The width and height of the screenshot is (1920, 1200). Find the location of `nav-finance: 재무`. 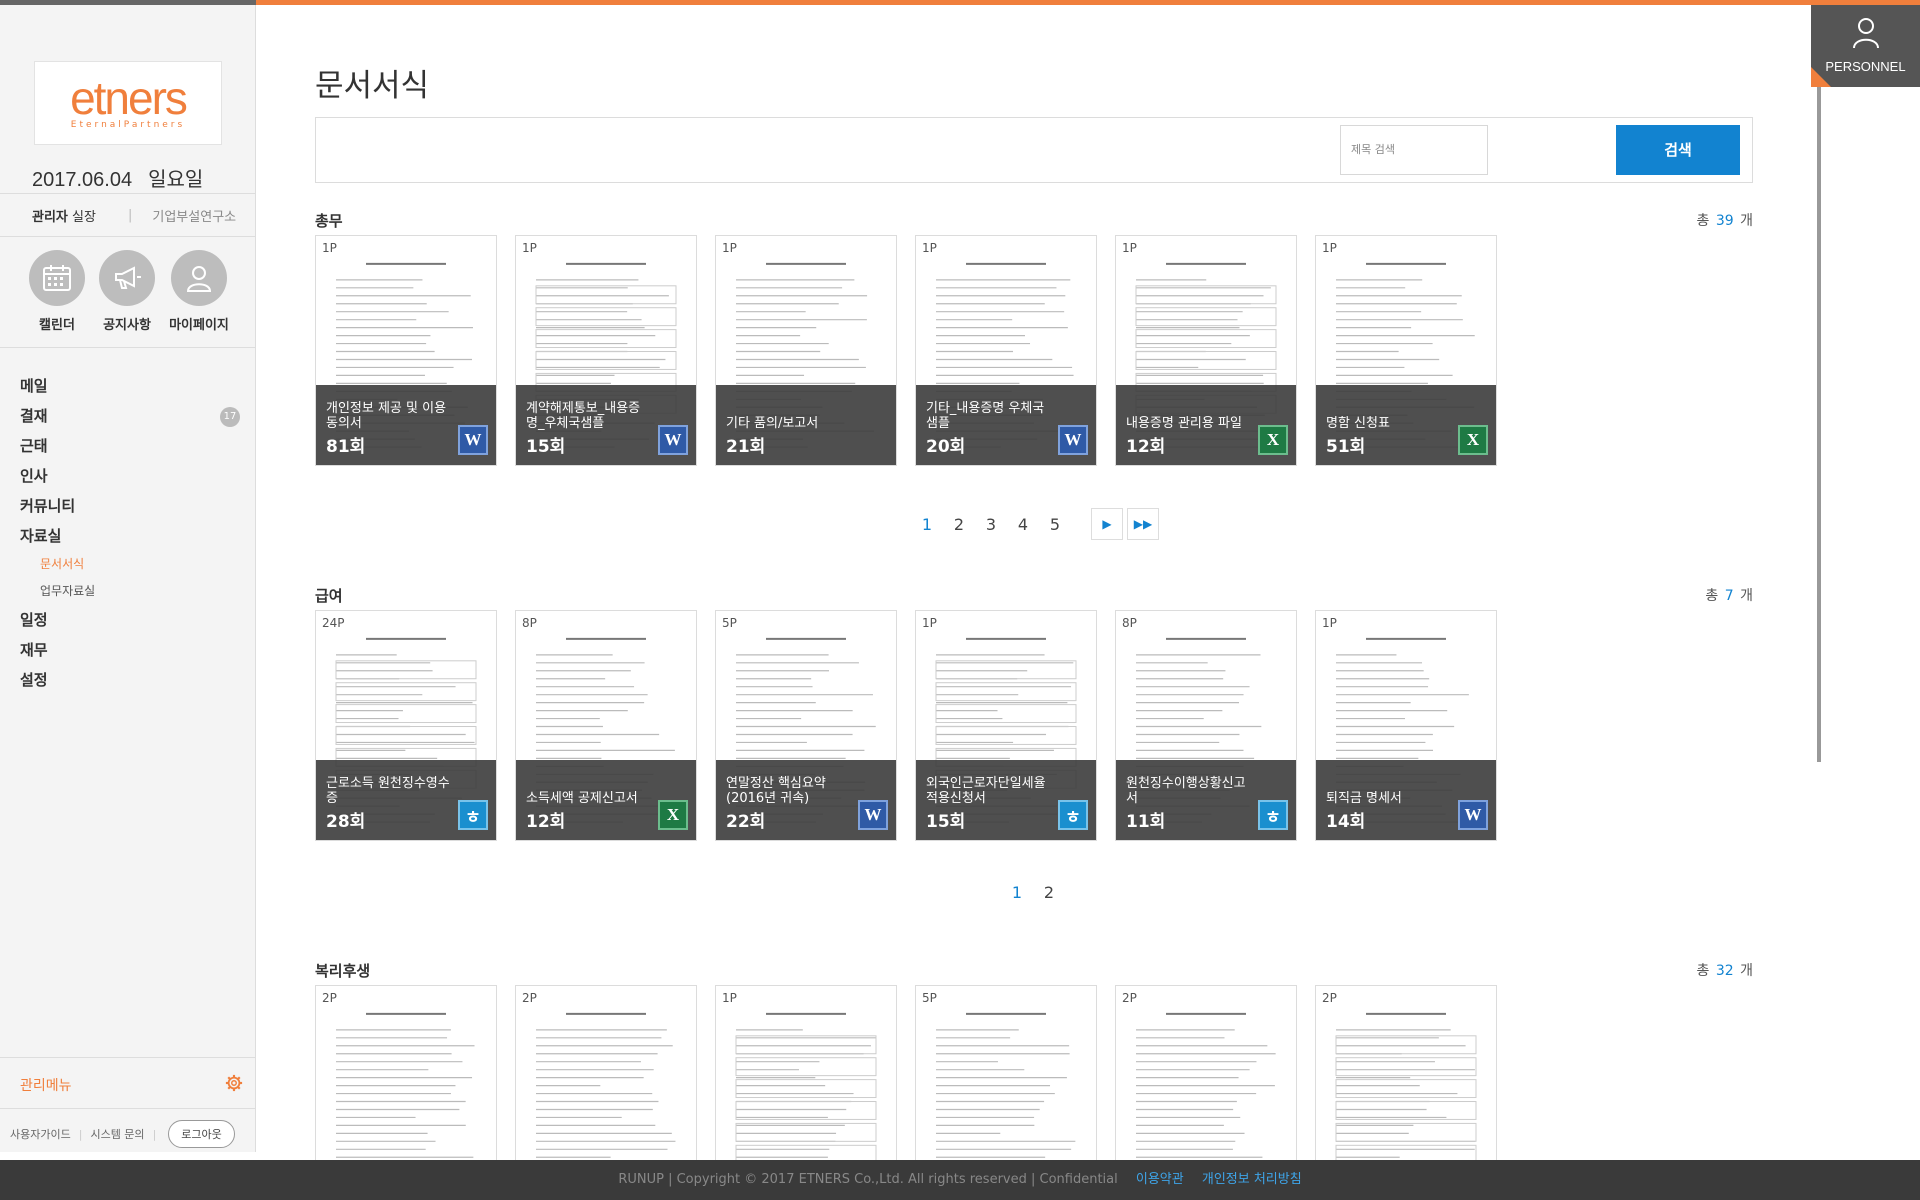

nav-finance: 재무 is located at coordinates (130, 650).